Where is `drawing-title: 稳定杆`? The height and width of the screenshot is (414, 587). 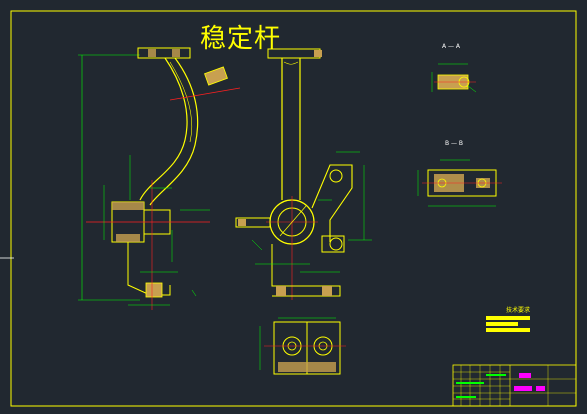 drawing-title: 稳定杆 is located at coordinates (241, 39).